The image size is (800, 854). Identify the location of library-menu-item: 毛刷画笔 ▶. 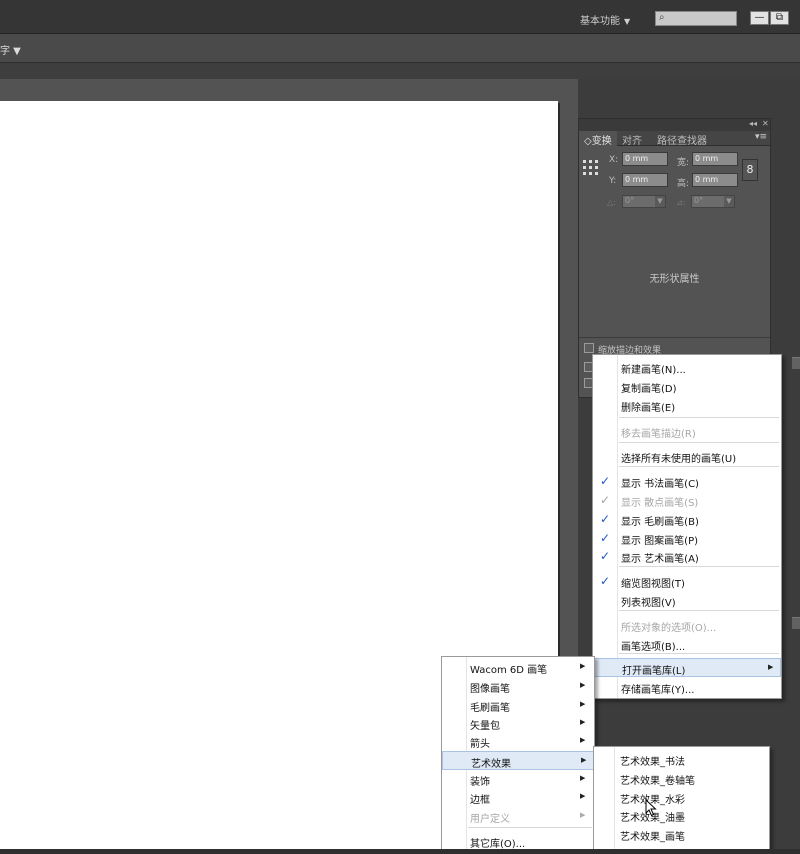
(518, 705).